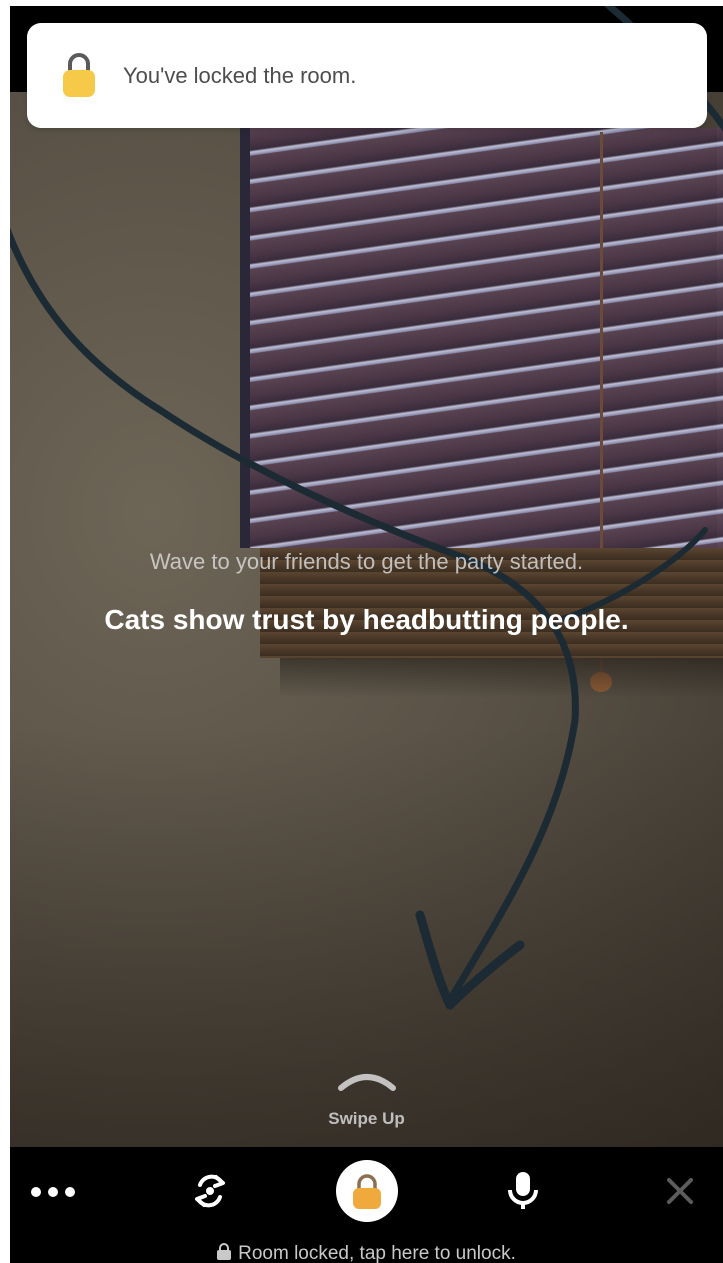 This screenshot has width=723, height=1263. What do you see at coordinates (501, 678) in the screenshot?
I see `sill-shadow` at bounding box center [501, 678].